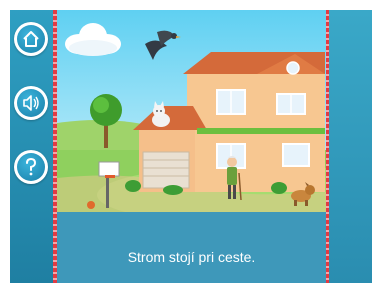 This screenshot has width=382, height=293. I want to click on speaker-icon, so click(31, 103).